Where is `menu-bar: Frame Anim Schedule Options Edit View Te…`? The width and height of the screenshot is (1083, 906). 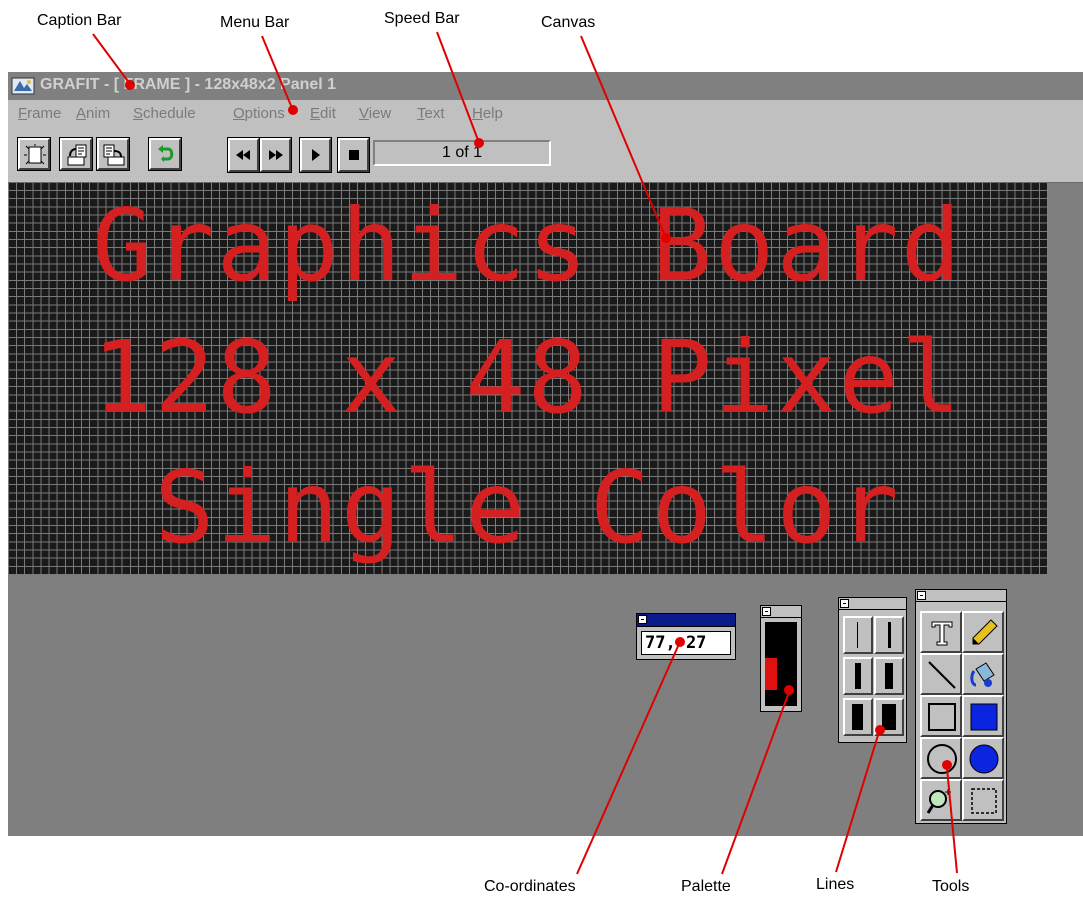 menu-bar: Frame Anim Schedule Options Edit View Te… is located at coordinates (545, 113).